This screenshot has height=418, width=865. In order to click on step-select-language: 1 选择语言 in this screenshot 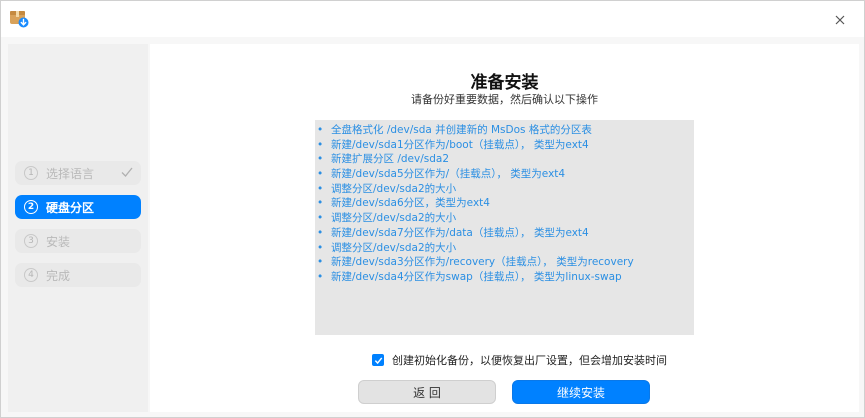, I will do `click(78, 173)`.